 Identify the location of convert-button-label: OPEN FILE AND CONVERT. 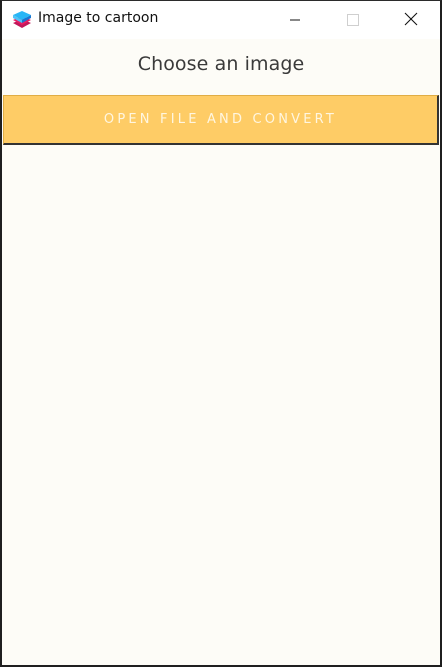
(220, 119).